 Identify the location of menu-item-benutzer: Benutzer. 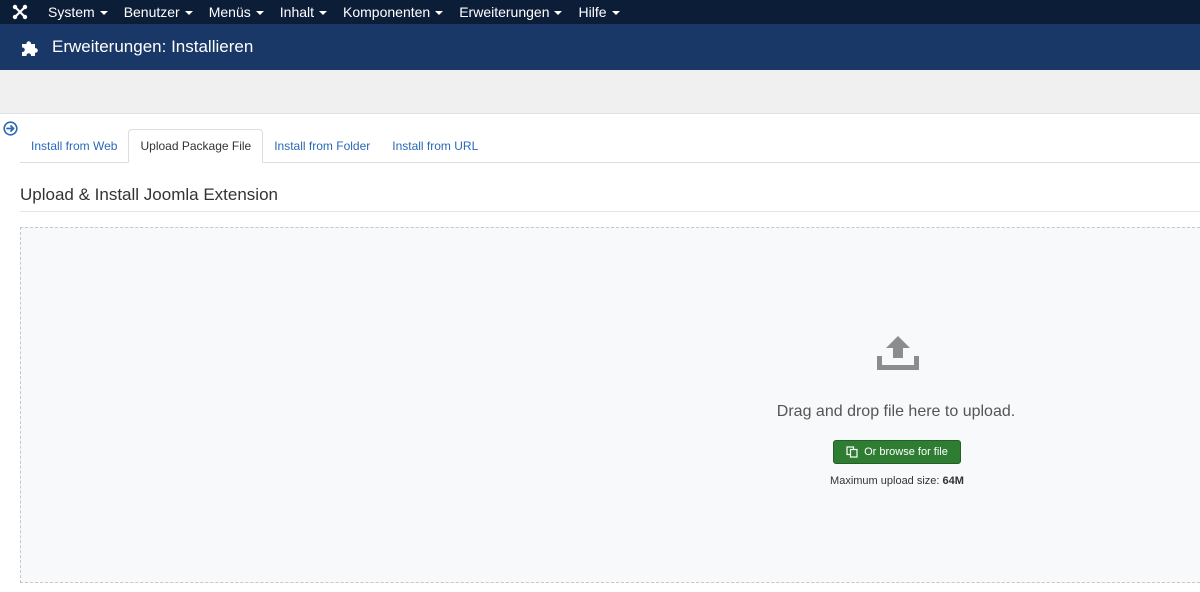
(158, 12).